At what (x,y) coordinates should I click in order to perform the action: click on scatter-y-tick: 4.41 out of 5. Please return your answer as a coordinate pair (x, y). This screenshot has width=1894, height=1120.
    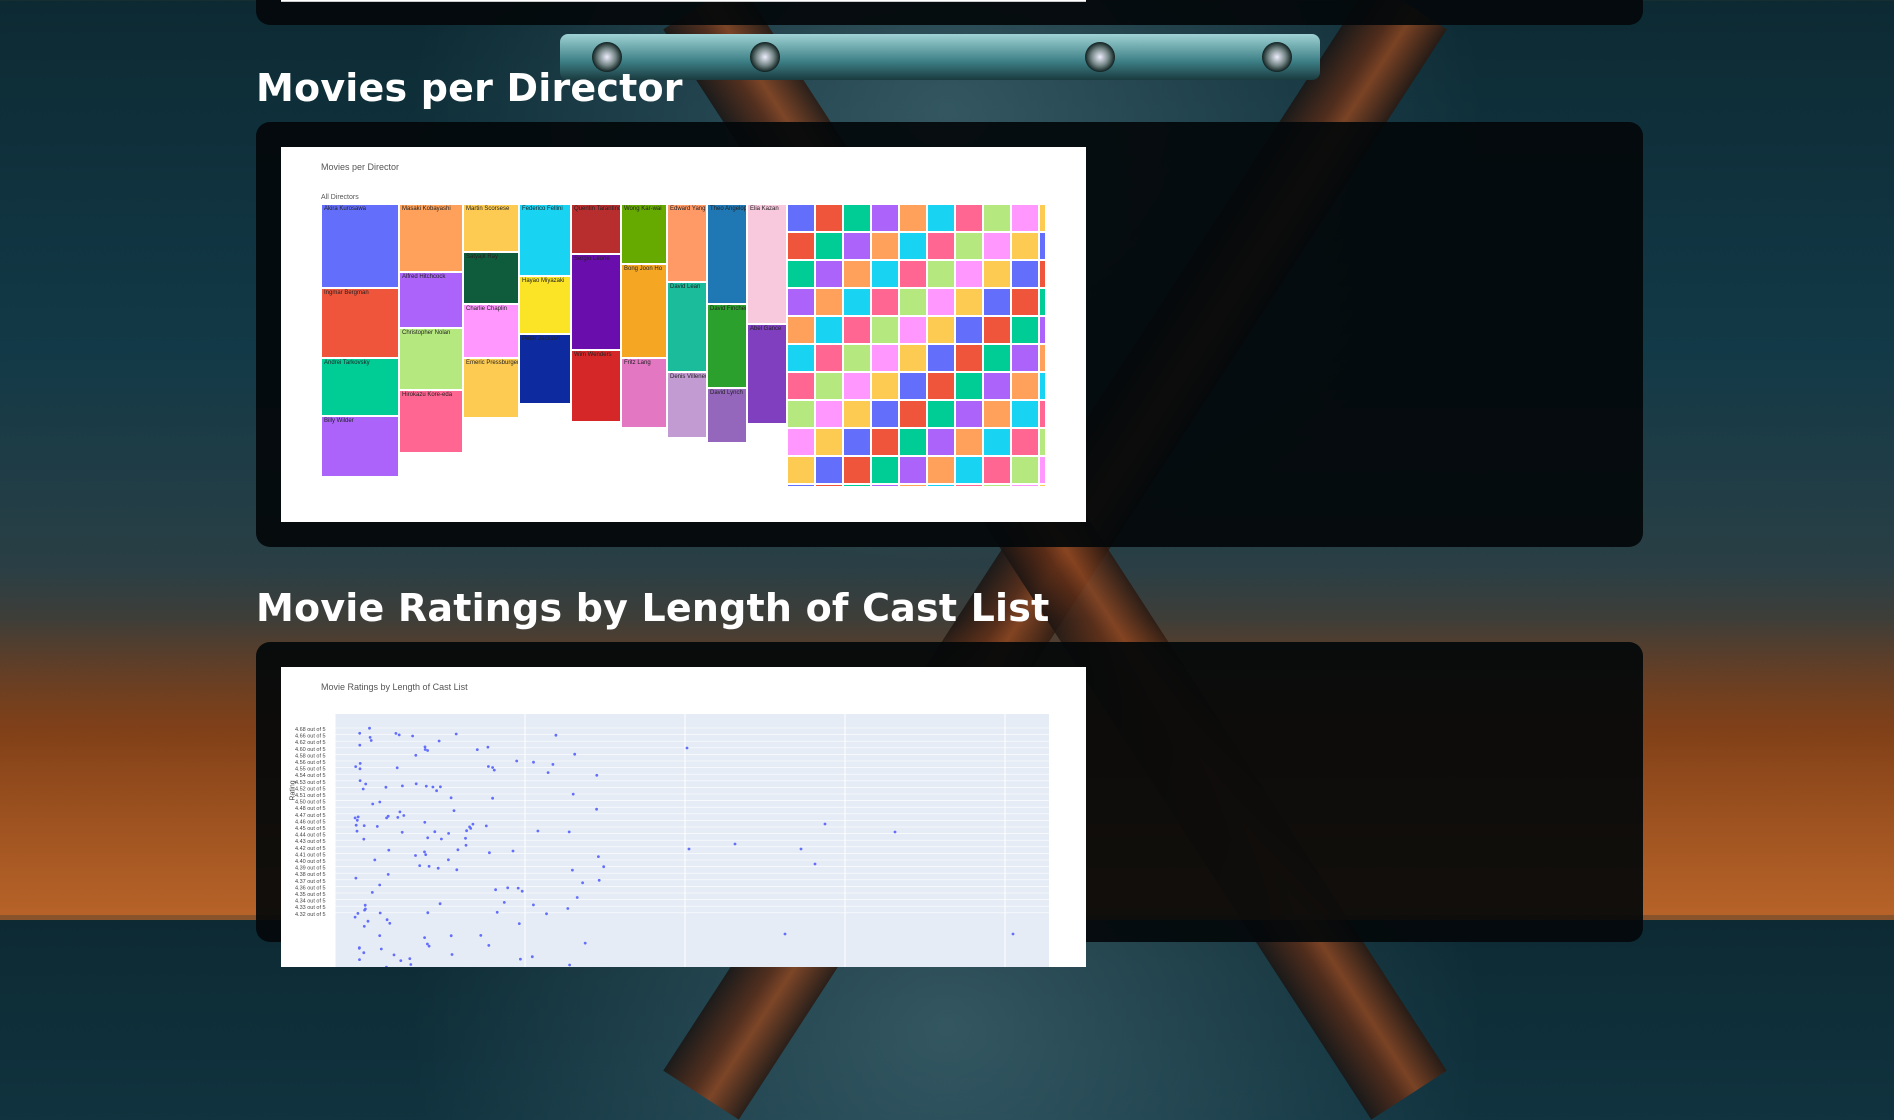
    Looking at the image, I should click on (310, 855).